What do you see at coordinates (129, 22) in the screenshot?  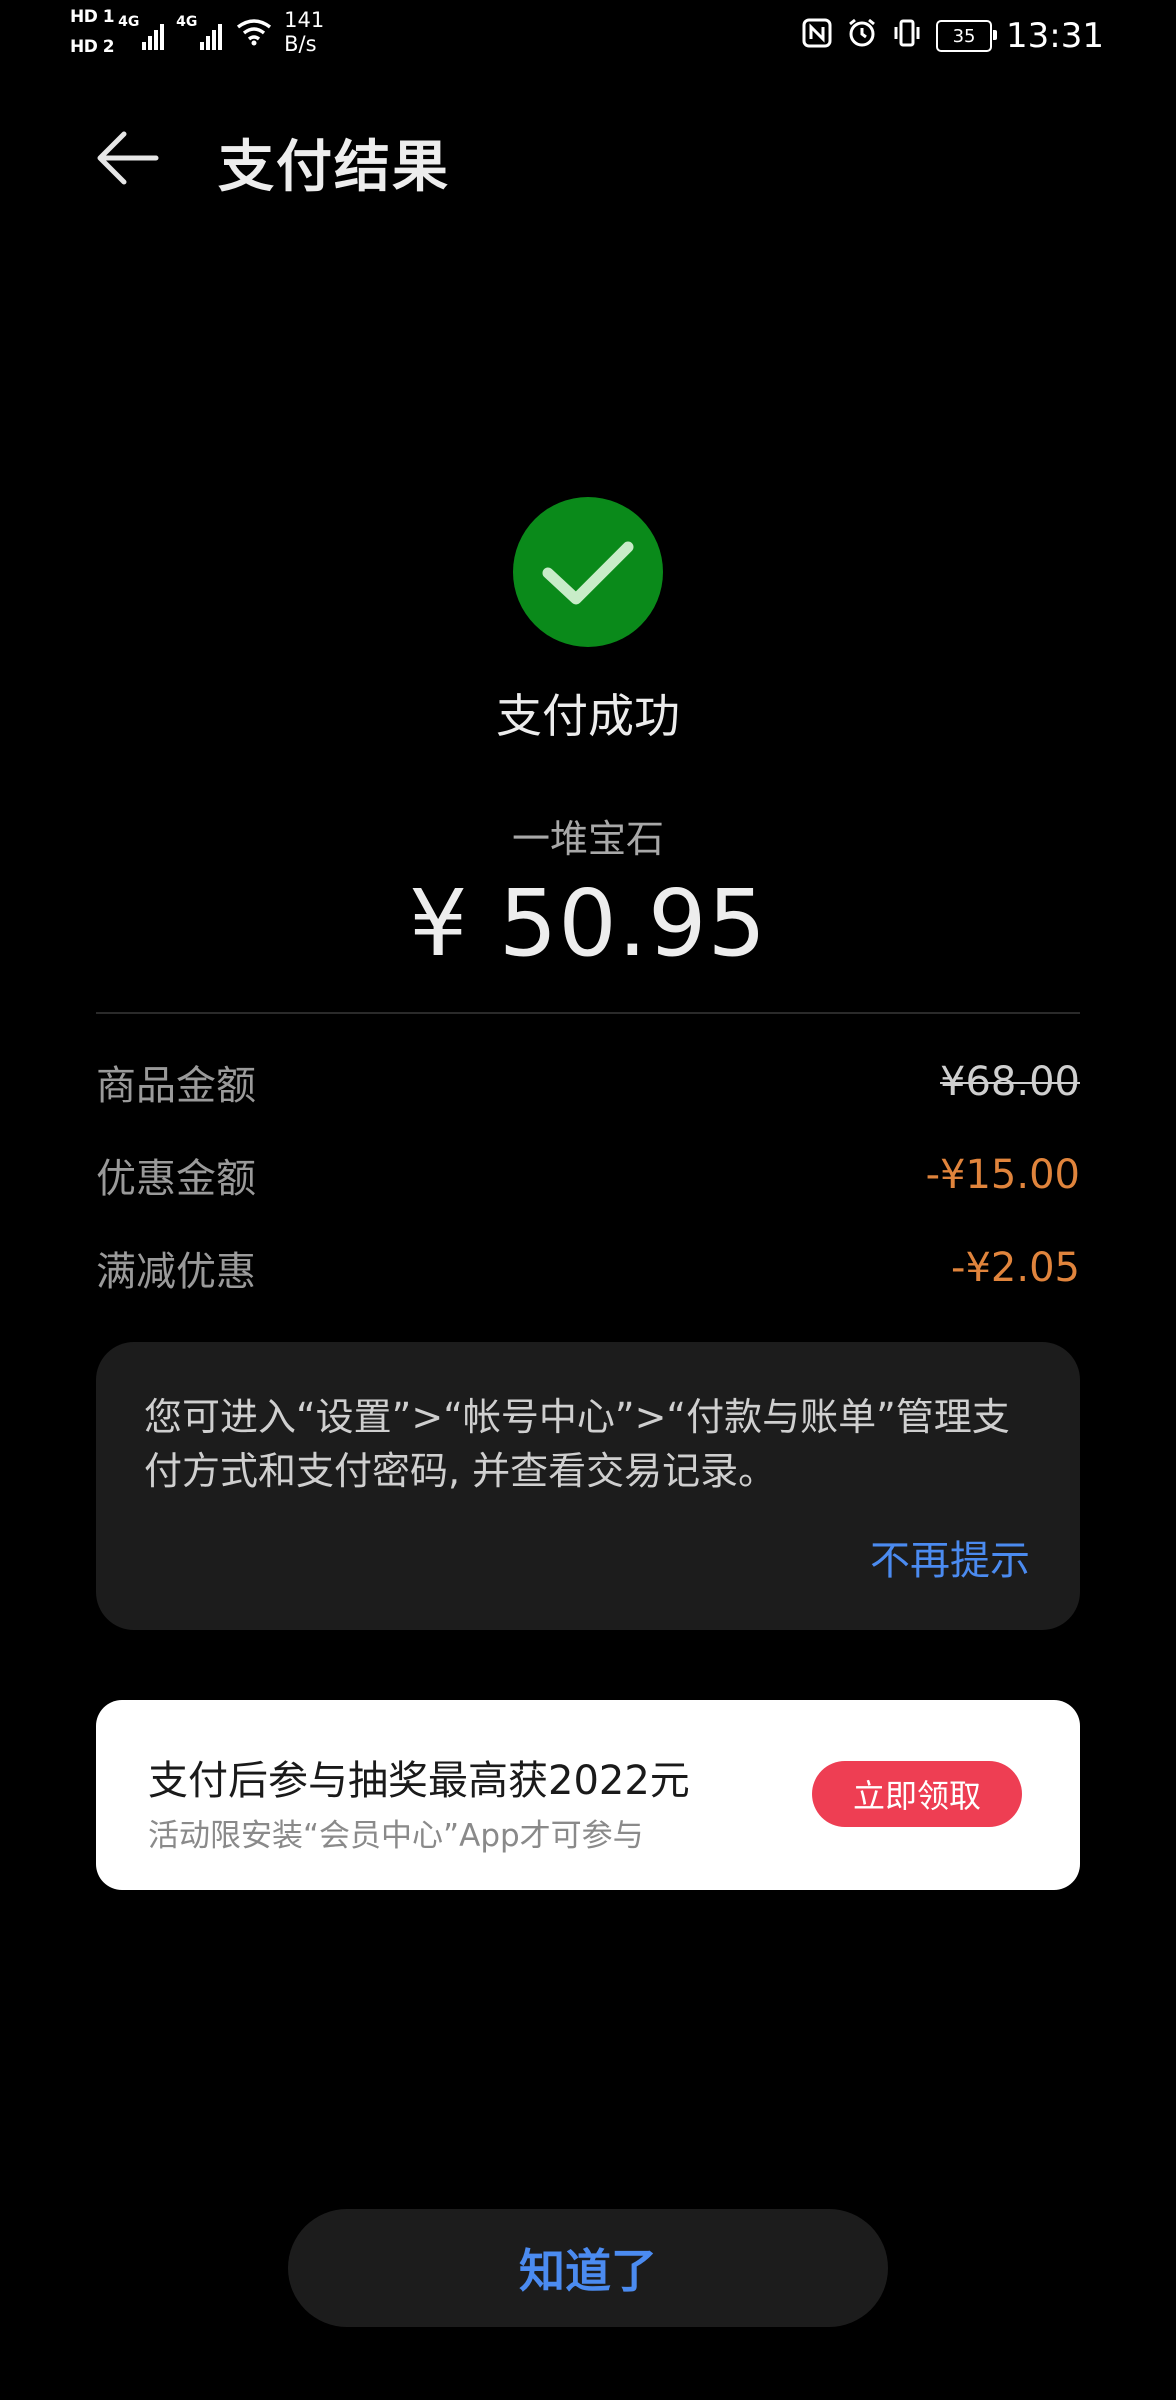 I see `network-type-1: 4G` at bounding box center [129, 22].